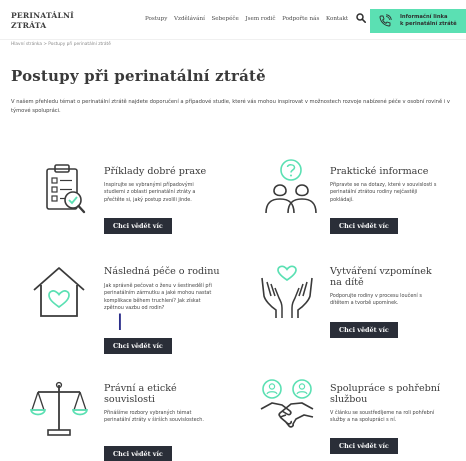 The height and width of the screenshot is (461, 466). I want to click on card-title-nasledna: Následná péče o rodinu, so click(162, 271).